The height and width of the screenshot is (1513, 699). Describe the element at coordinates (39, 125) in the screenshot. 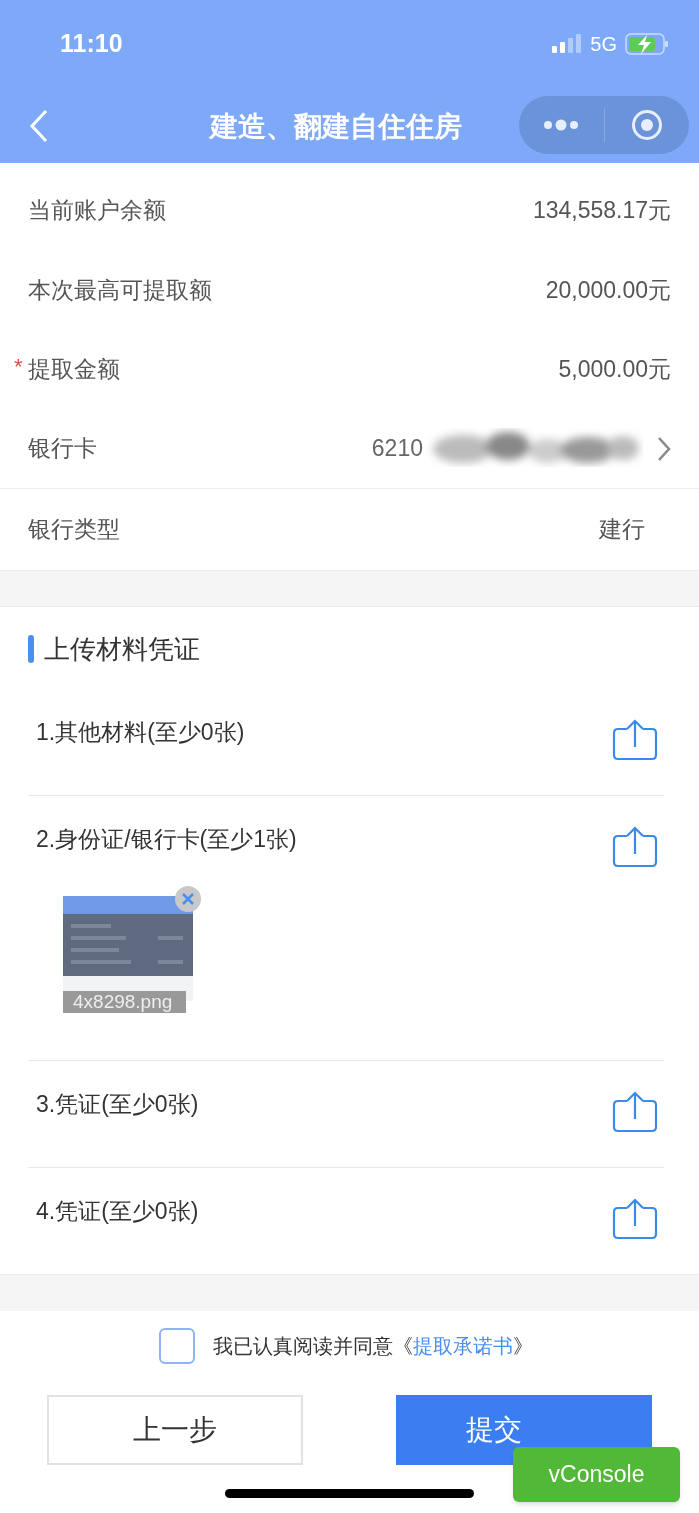

I see `back-icon` at that location.